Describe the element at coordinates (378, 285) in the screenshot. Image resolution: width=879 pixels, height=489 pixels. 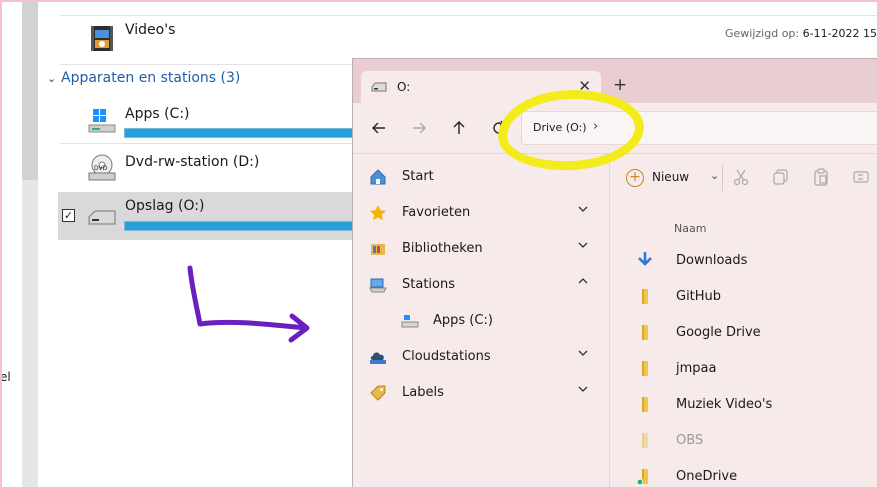
I see `drives-icon` at that location.